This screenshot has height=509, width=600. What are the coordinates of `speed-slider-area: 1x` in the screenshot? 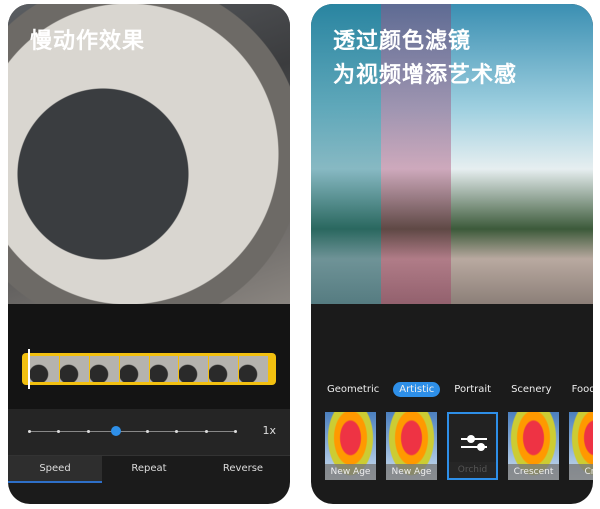 It's located at (149, 432).